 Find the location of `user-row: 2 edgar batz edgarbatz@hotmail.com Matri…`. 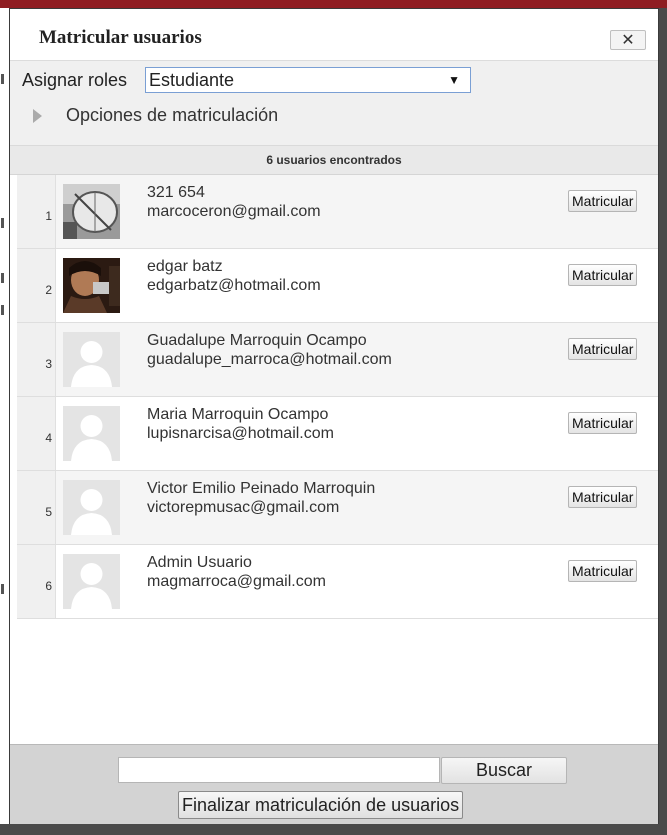

user-row: 2 edgar batz edgarbatz@hotmail.com Matri… is located at coordinates (337, 286).